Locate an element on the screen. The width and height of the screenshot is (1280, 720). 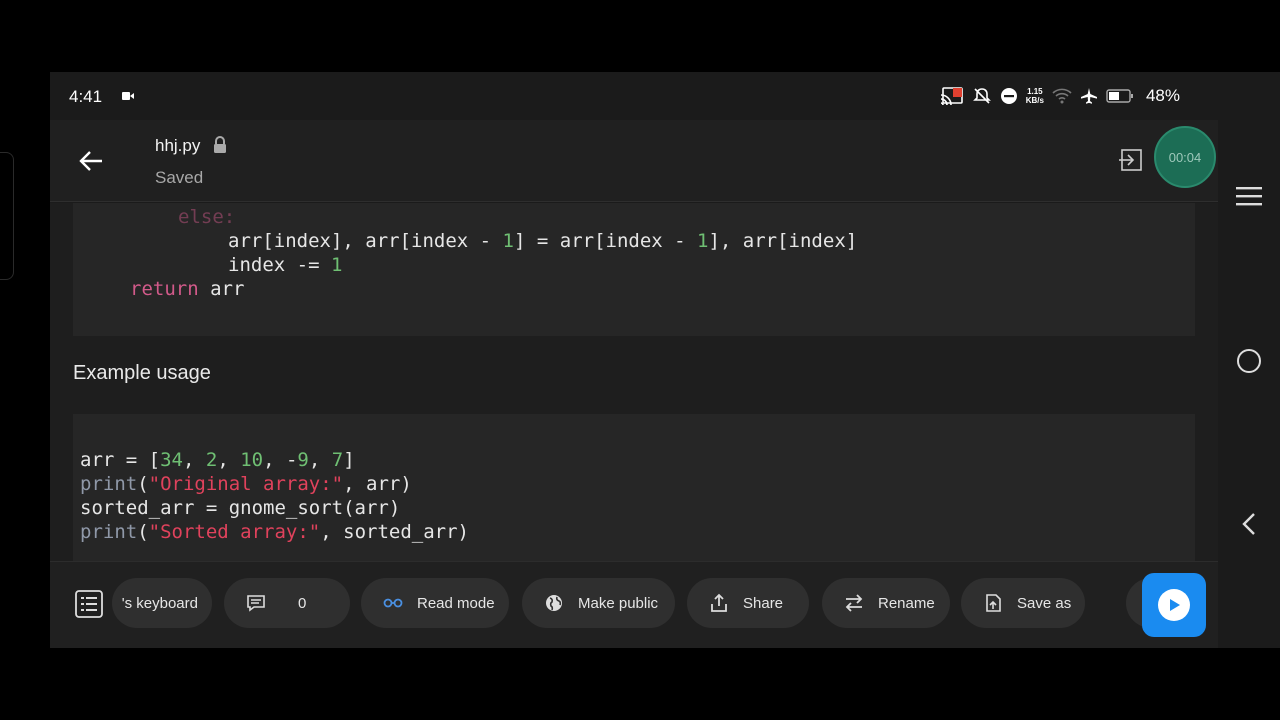
glasses-icon is located at coordinates (393, 603).